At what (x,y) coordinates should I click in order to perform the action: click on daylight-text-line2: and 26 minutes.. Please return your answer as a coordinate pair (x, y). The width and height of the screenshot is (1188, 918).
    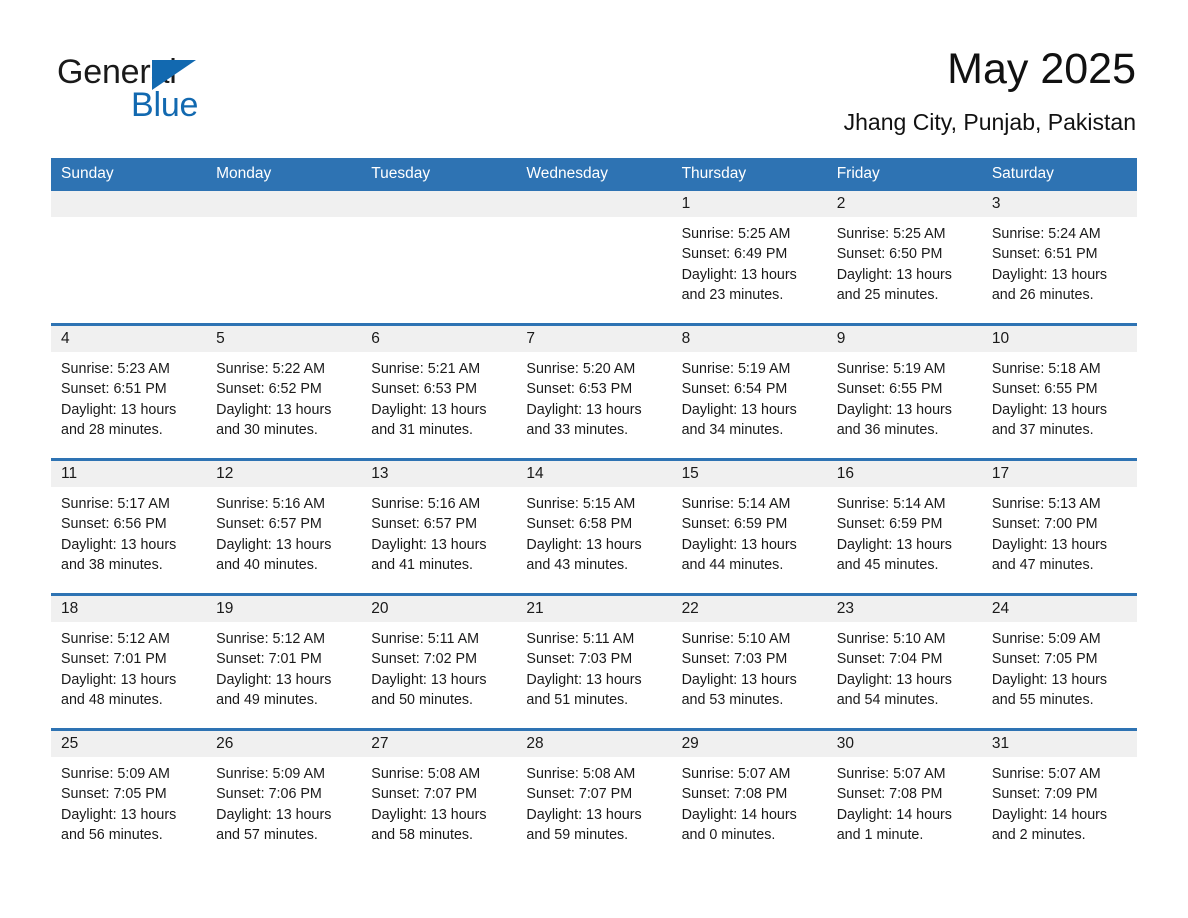
    Looking at the image, I should click on (1042, 294).